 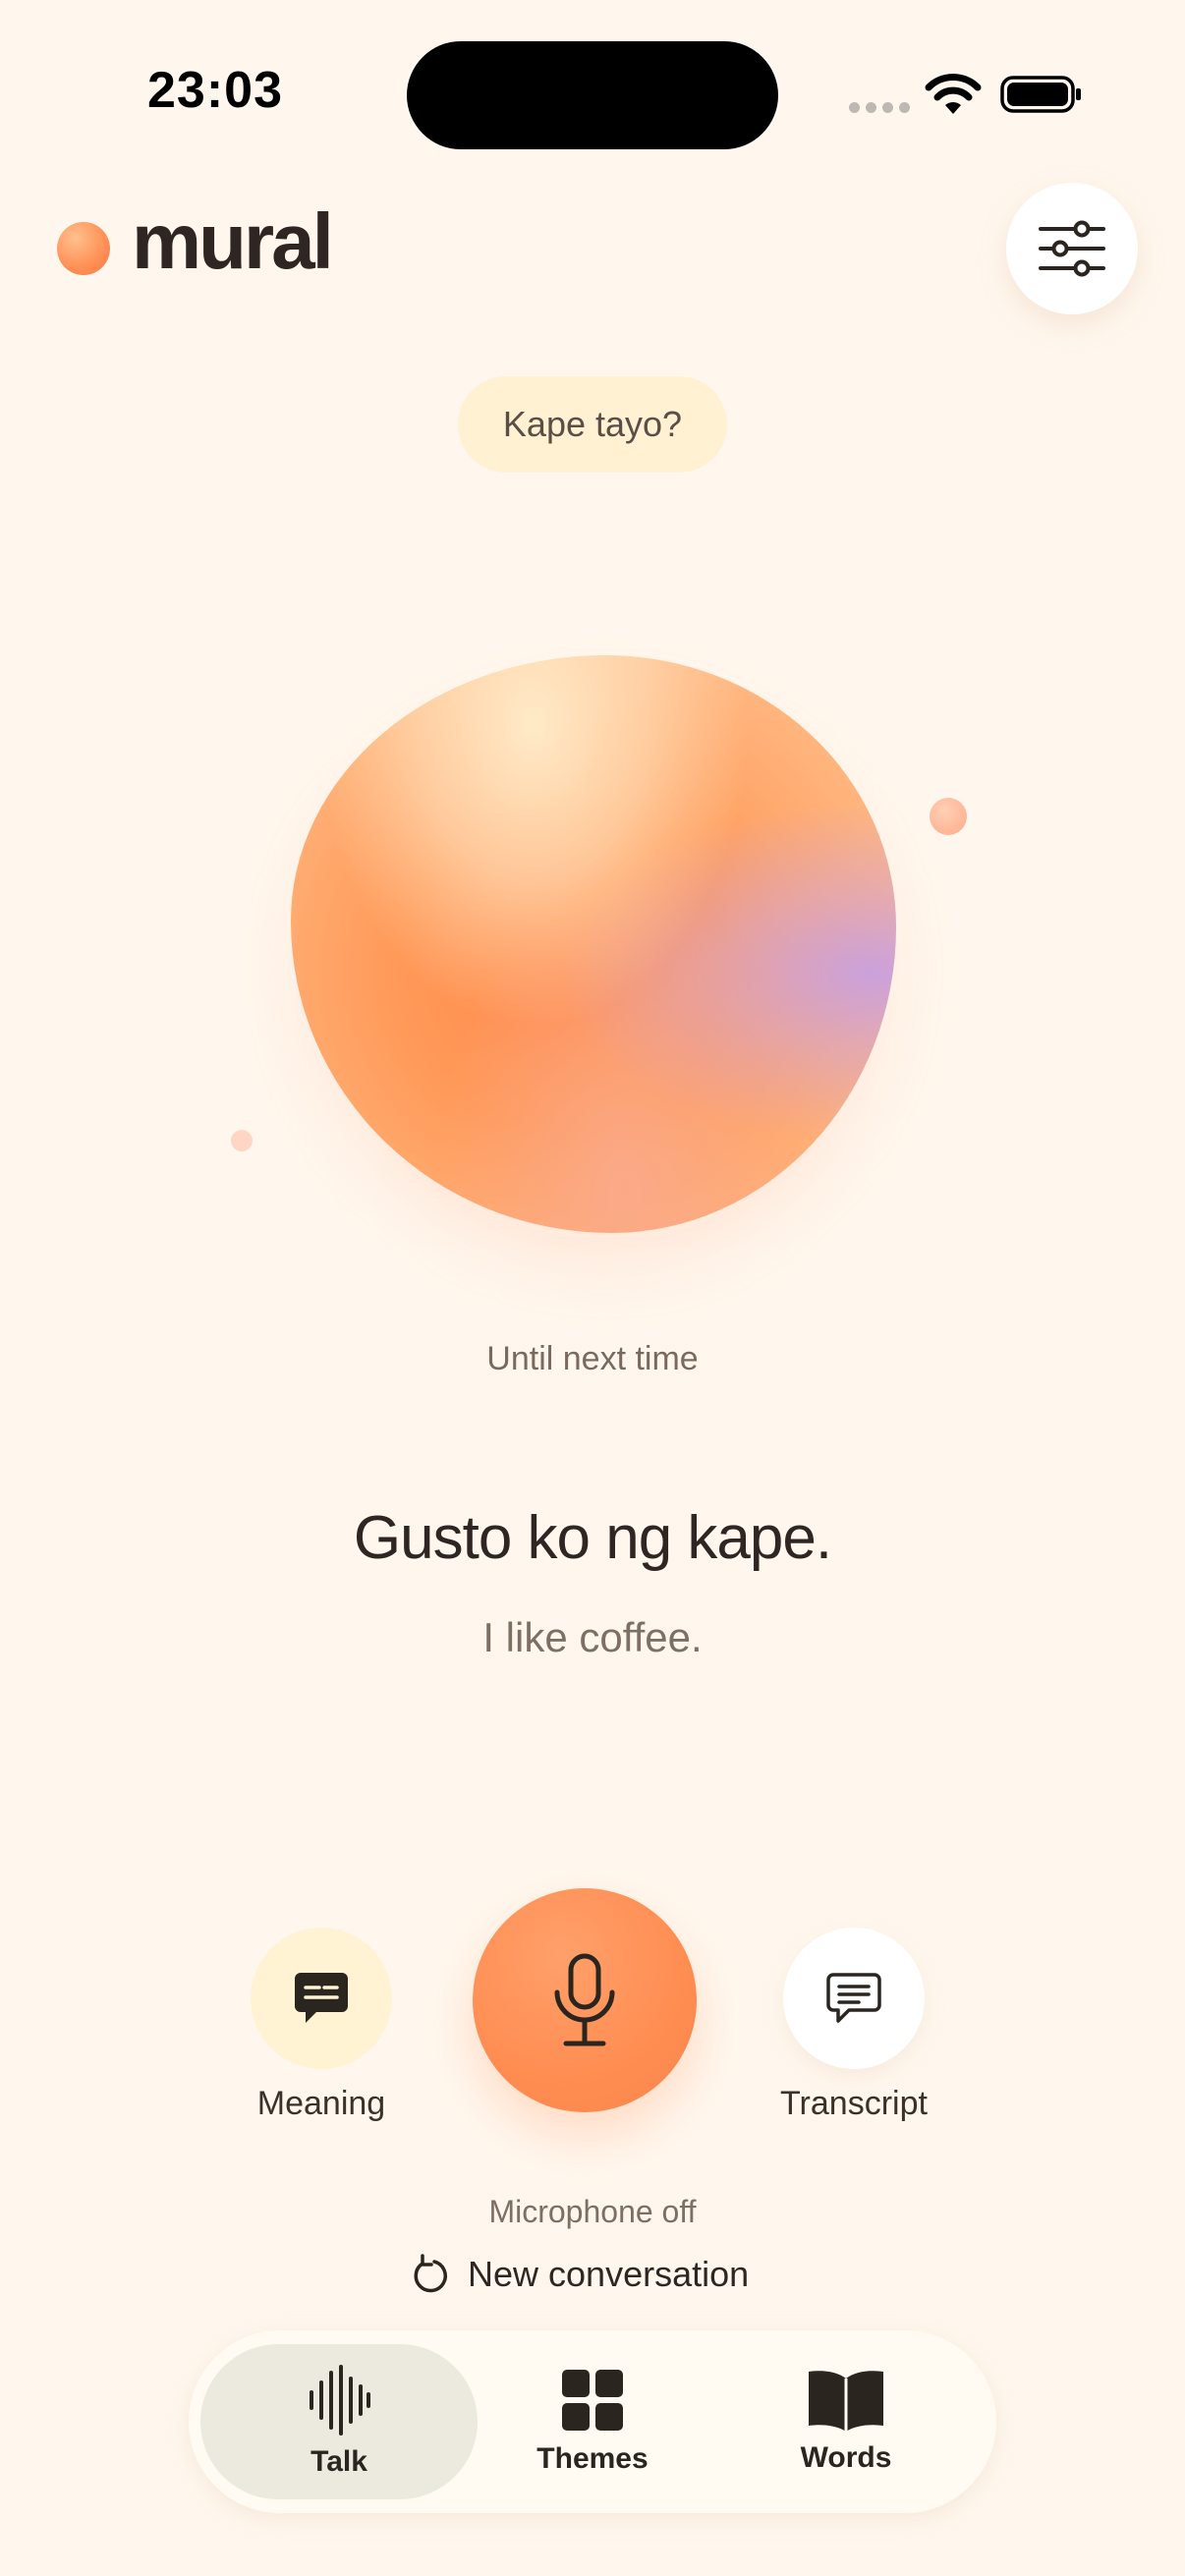 I want to click on tab-talk: Talk, so click(x=339, y=2421).